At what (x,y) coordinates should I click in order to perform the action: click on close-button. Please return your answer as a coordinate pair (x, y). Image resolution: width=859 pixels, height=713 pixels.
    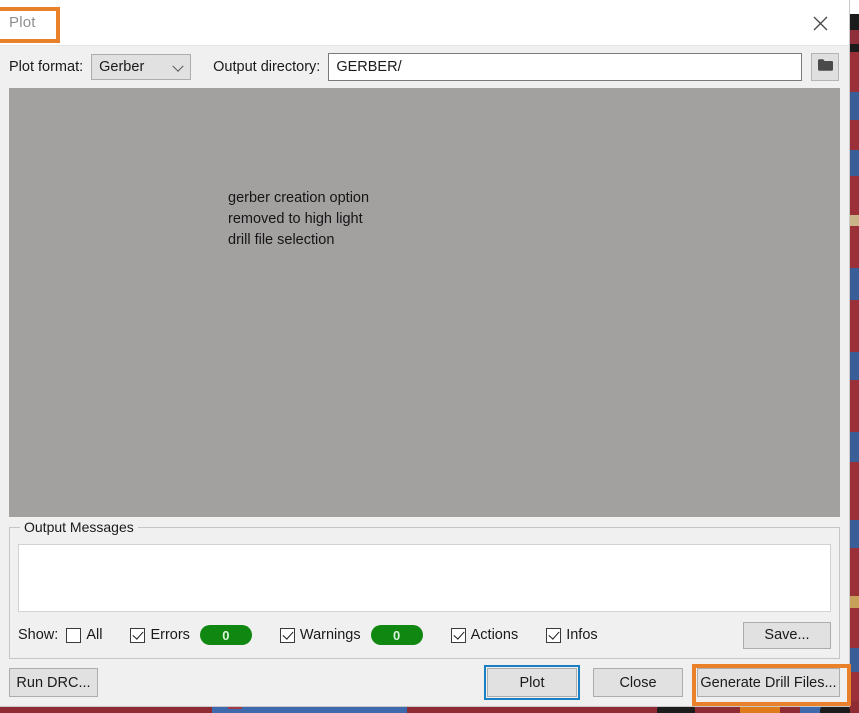
    Looking at the image, I should click on (820, 23).